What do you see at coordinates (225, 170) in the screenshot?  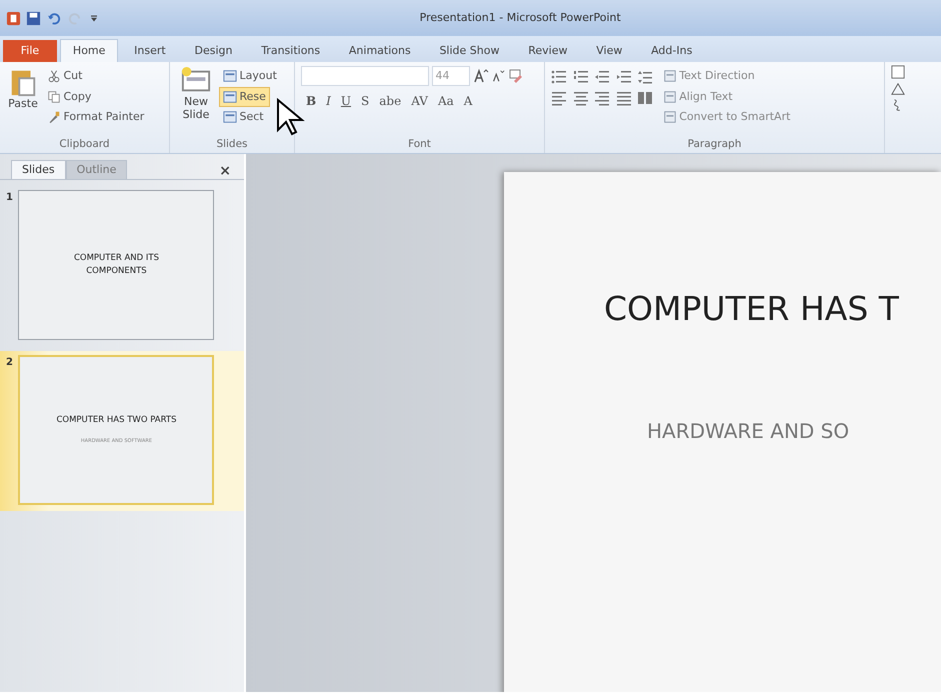 I see `close-button: ×` at bounding box center [225, 170].